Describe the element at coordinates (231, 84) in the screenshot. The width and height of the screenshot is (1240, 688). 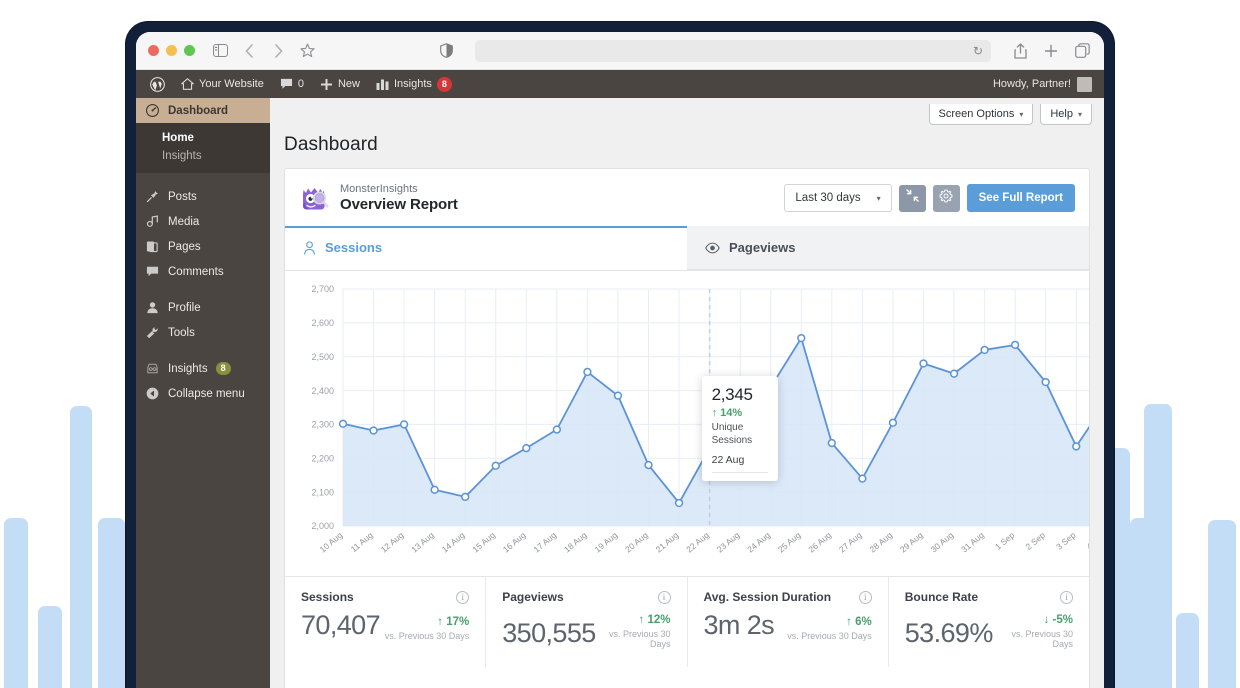
I see `site-name-label: Your Website` at that location.